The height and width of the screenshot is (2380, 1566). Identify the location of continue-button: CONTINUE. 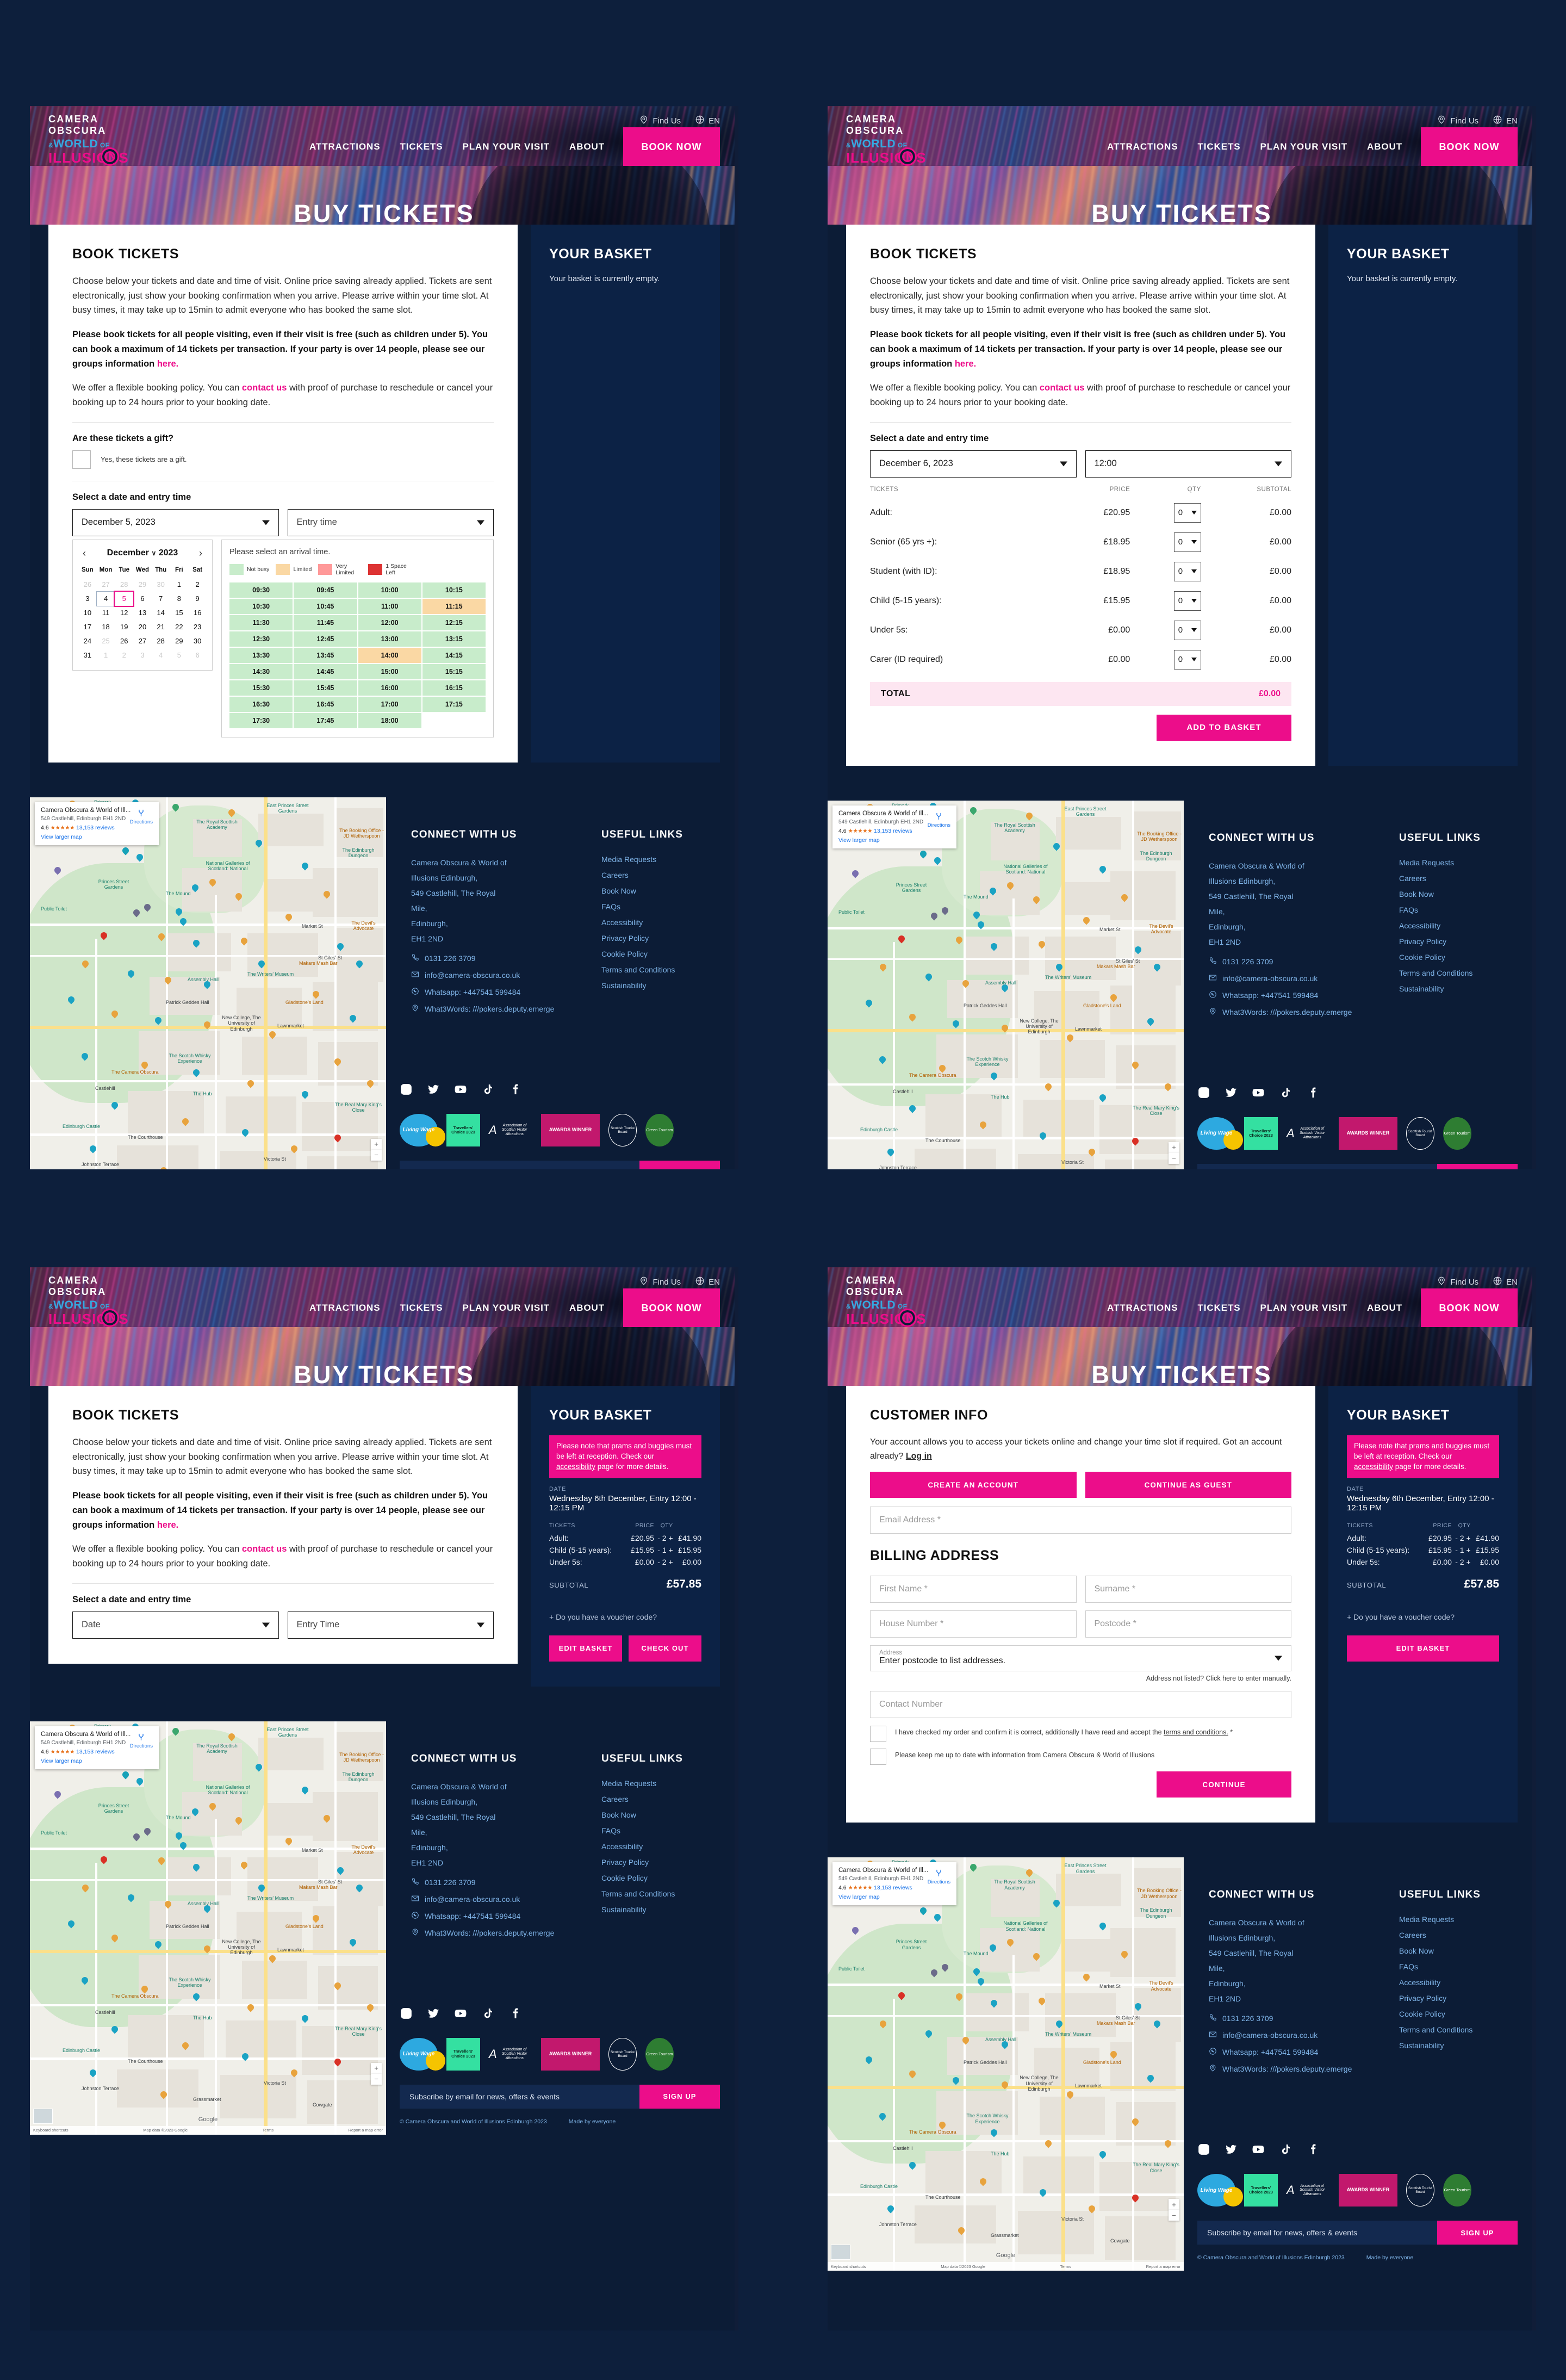
(1224, 1784).